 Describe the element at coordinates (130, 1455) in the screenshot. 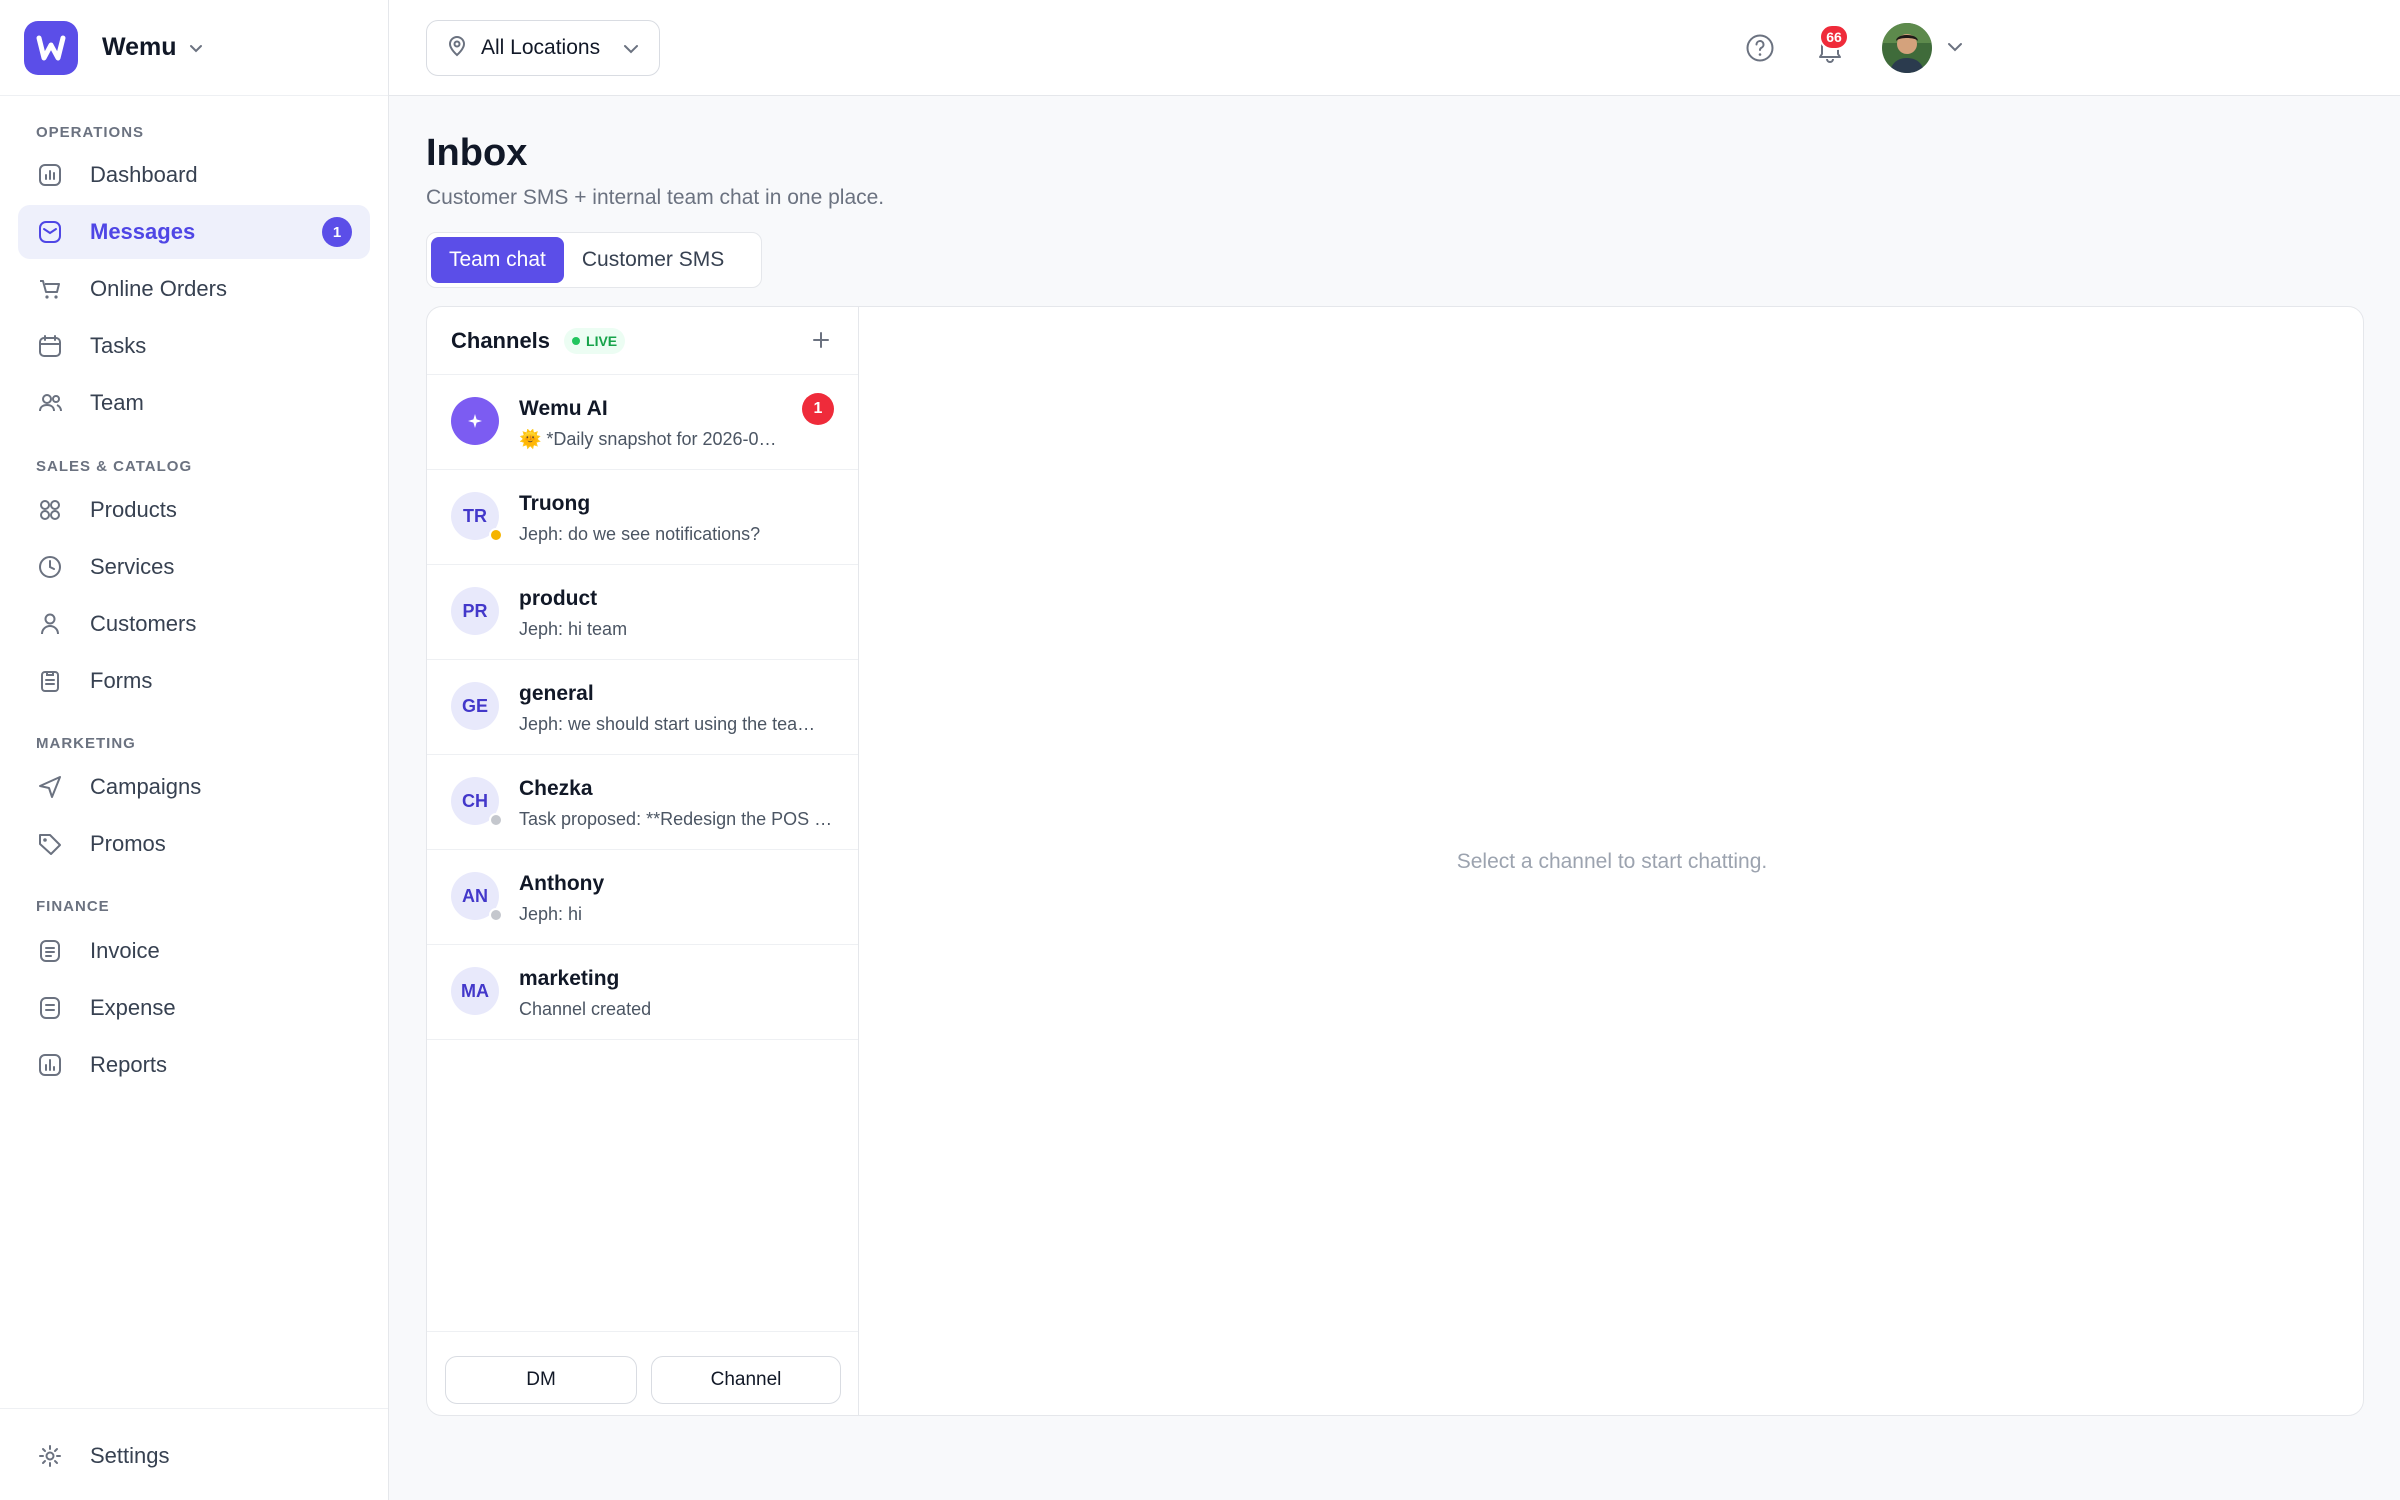

I see `sidebar-item-label: Settings` at that location.